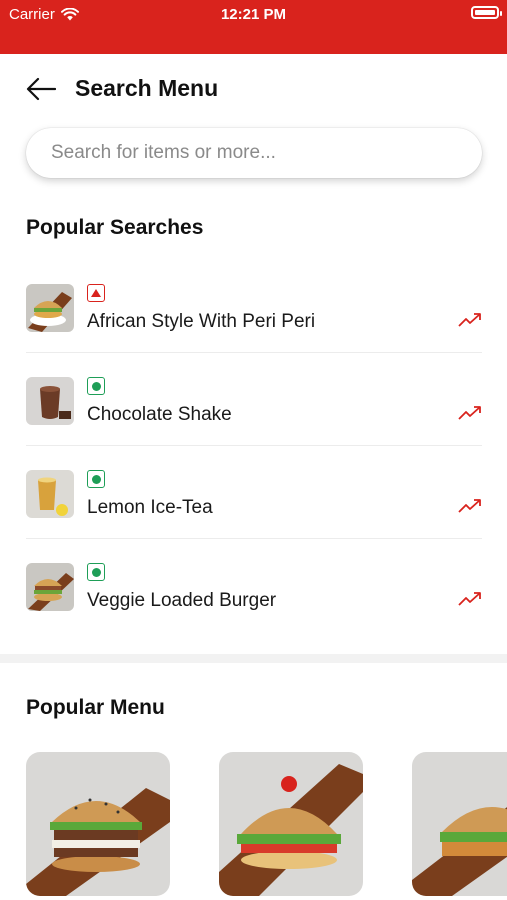 The width and height of the screenshot is (507, 900). What do you see at coordinates (201, 321) in the screenshot?
I see `item-name: African Style With Peri Peri` at bounding box center [201, 321].